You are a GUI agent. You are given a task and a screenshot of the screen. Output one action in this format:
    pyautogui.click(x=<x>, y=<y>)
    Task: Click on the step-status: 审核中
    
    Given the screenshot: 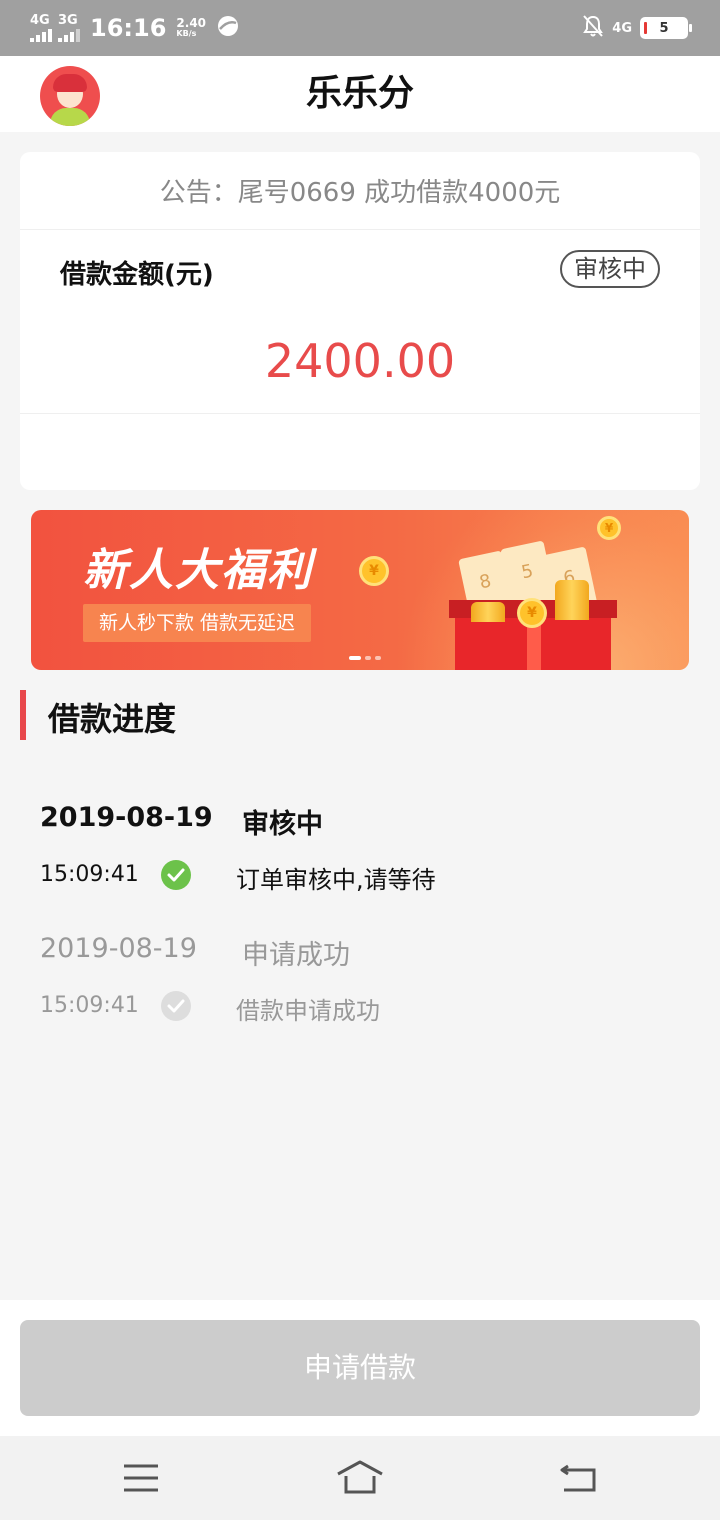 What is the action you would take?
    pyautogui.click(x=282, y=824)
    